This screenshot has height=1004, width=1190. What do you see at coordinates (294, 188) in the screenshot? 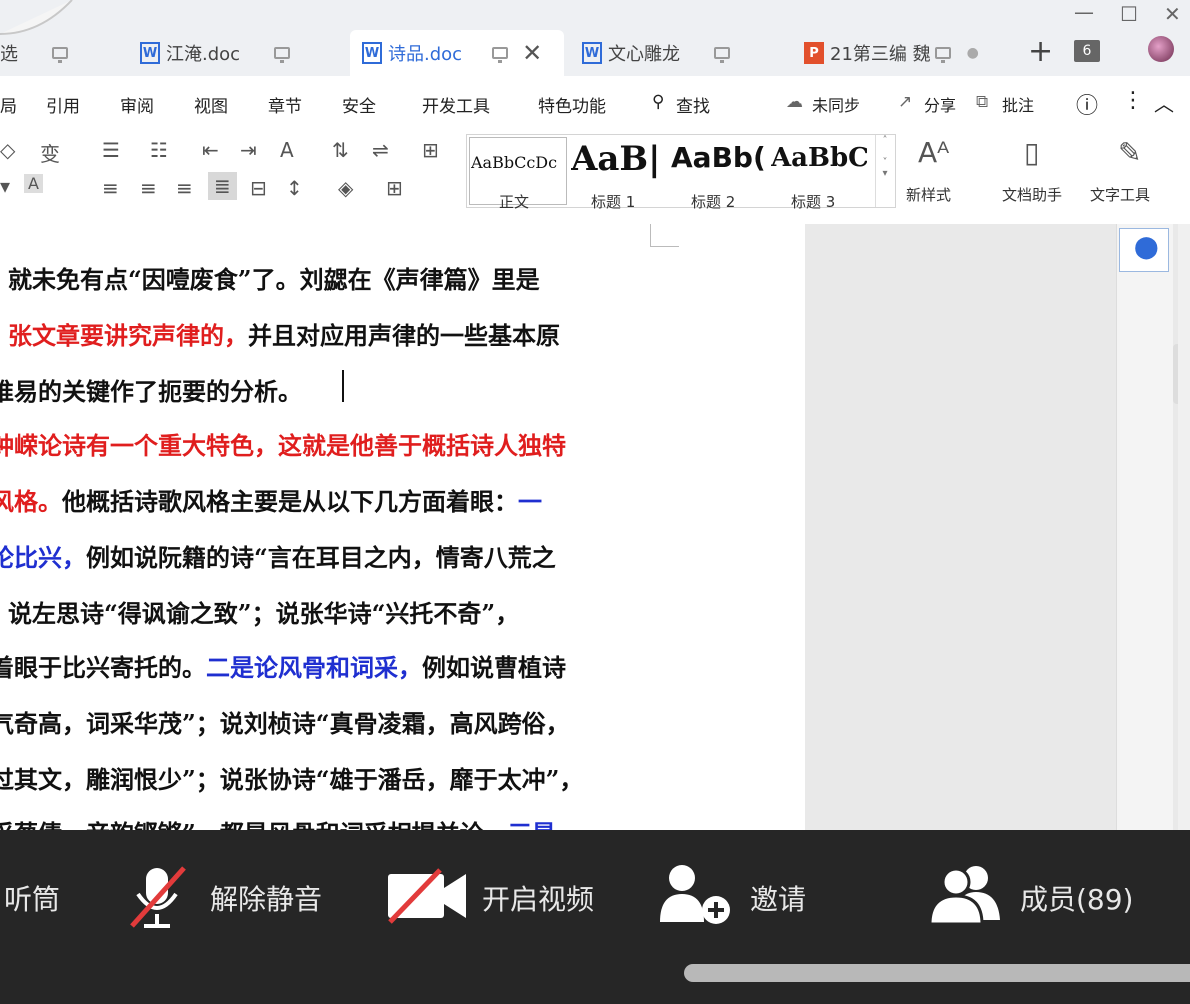
I see `paragraph-spacing-icon: ↕` at bounding box center [294, 188].